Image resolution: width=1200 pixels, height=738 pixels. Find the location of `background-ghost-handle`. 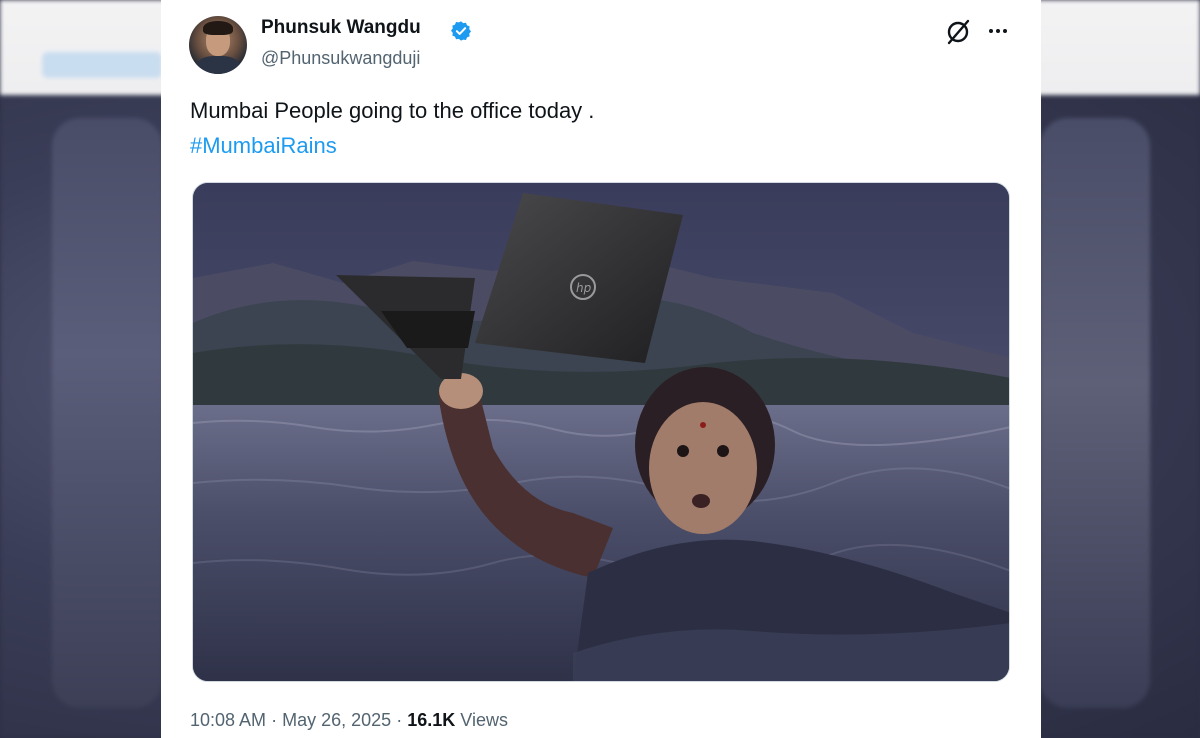

background-ghost-handle is located at coordinates (102, 65).